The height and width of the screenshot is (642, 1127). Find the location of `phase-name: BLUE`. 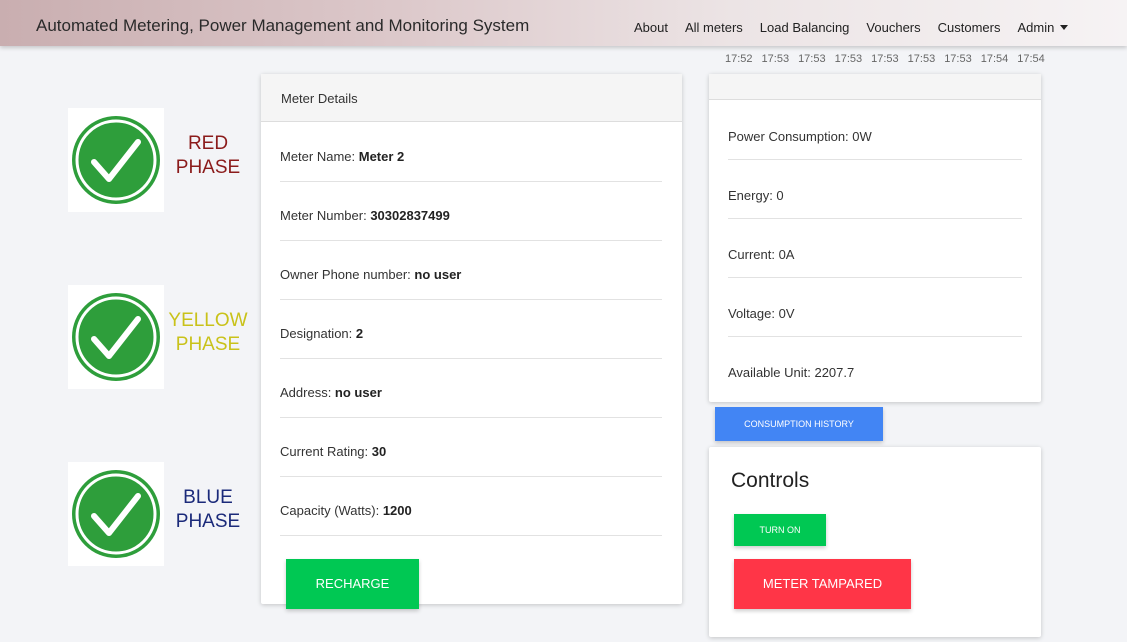

phase-name: BLUE is located at coordinates (208, 497).